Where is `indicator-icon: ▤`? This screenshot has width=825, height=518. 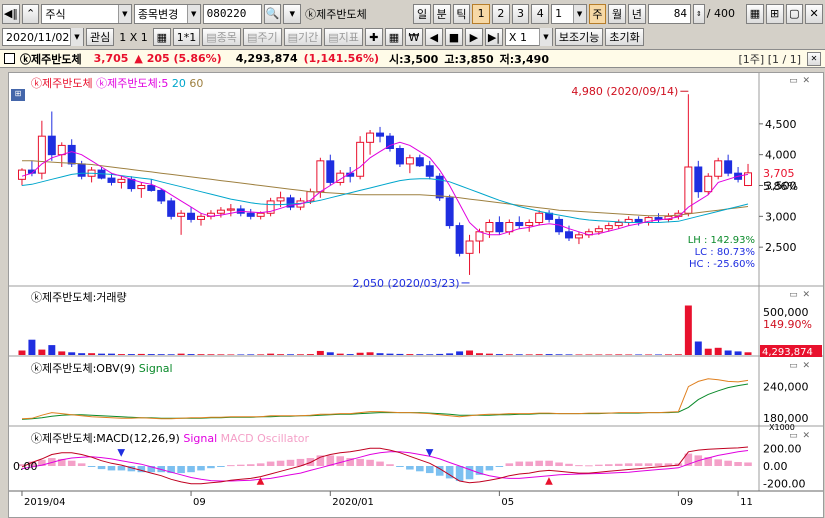 indicator-icon: ▤ is located at coordinates (333, 37).